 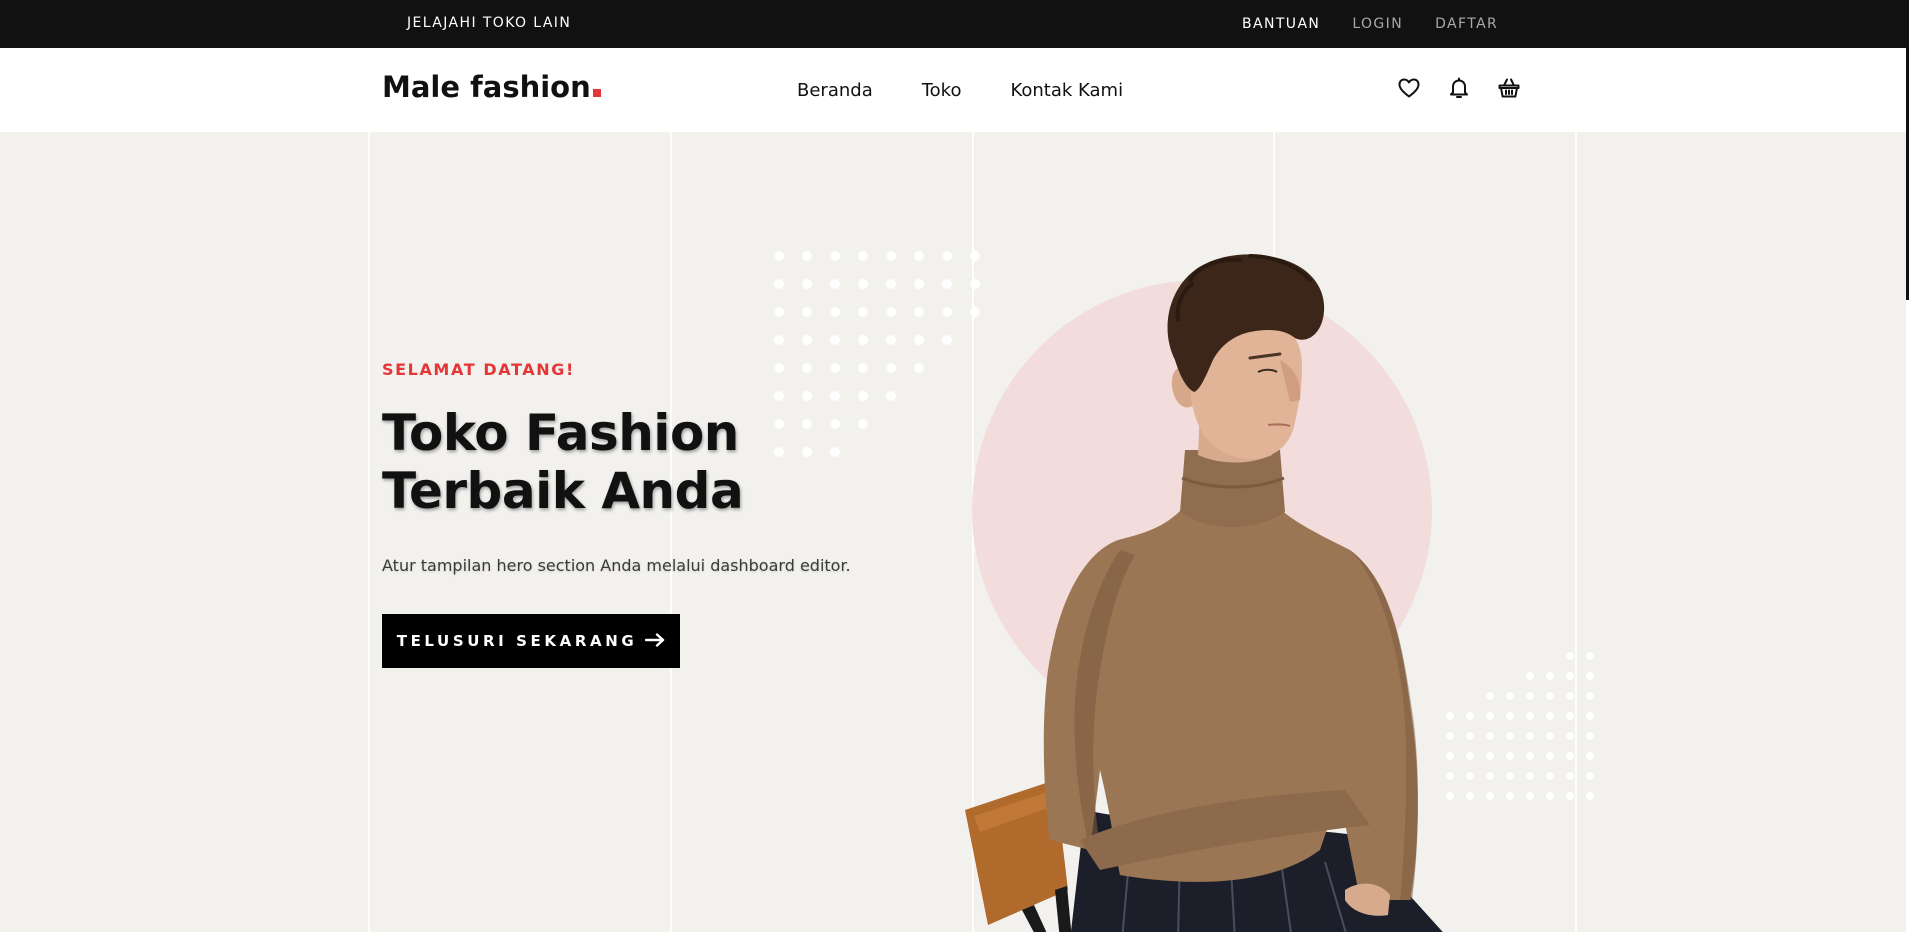 What do you see at coordinates (1281, 24) in the screenshot?
I see `help-link: BANTUAN` at bounding box center [1281, 24].